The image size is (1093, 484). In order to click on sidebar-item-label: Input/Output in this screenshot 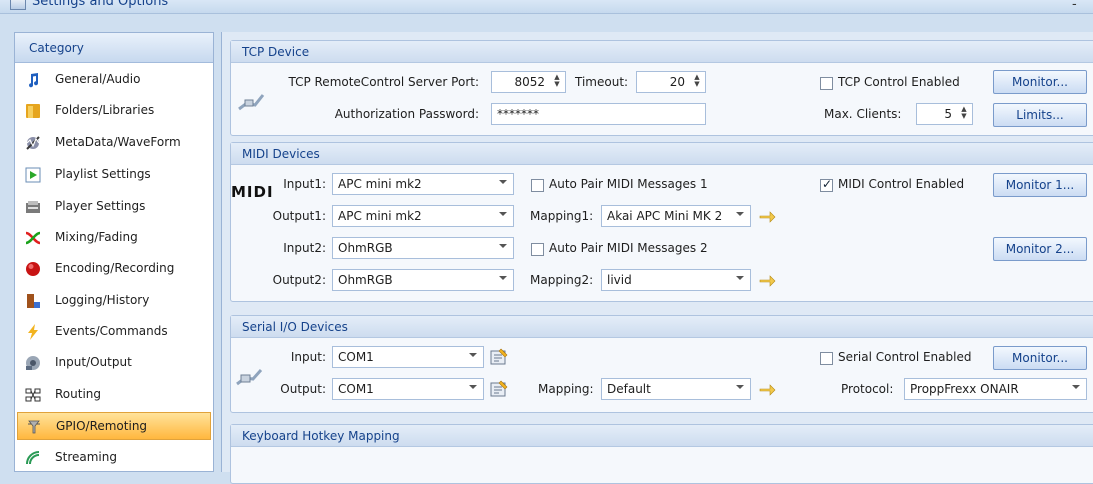, I will do `click(93, 362)`.